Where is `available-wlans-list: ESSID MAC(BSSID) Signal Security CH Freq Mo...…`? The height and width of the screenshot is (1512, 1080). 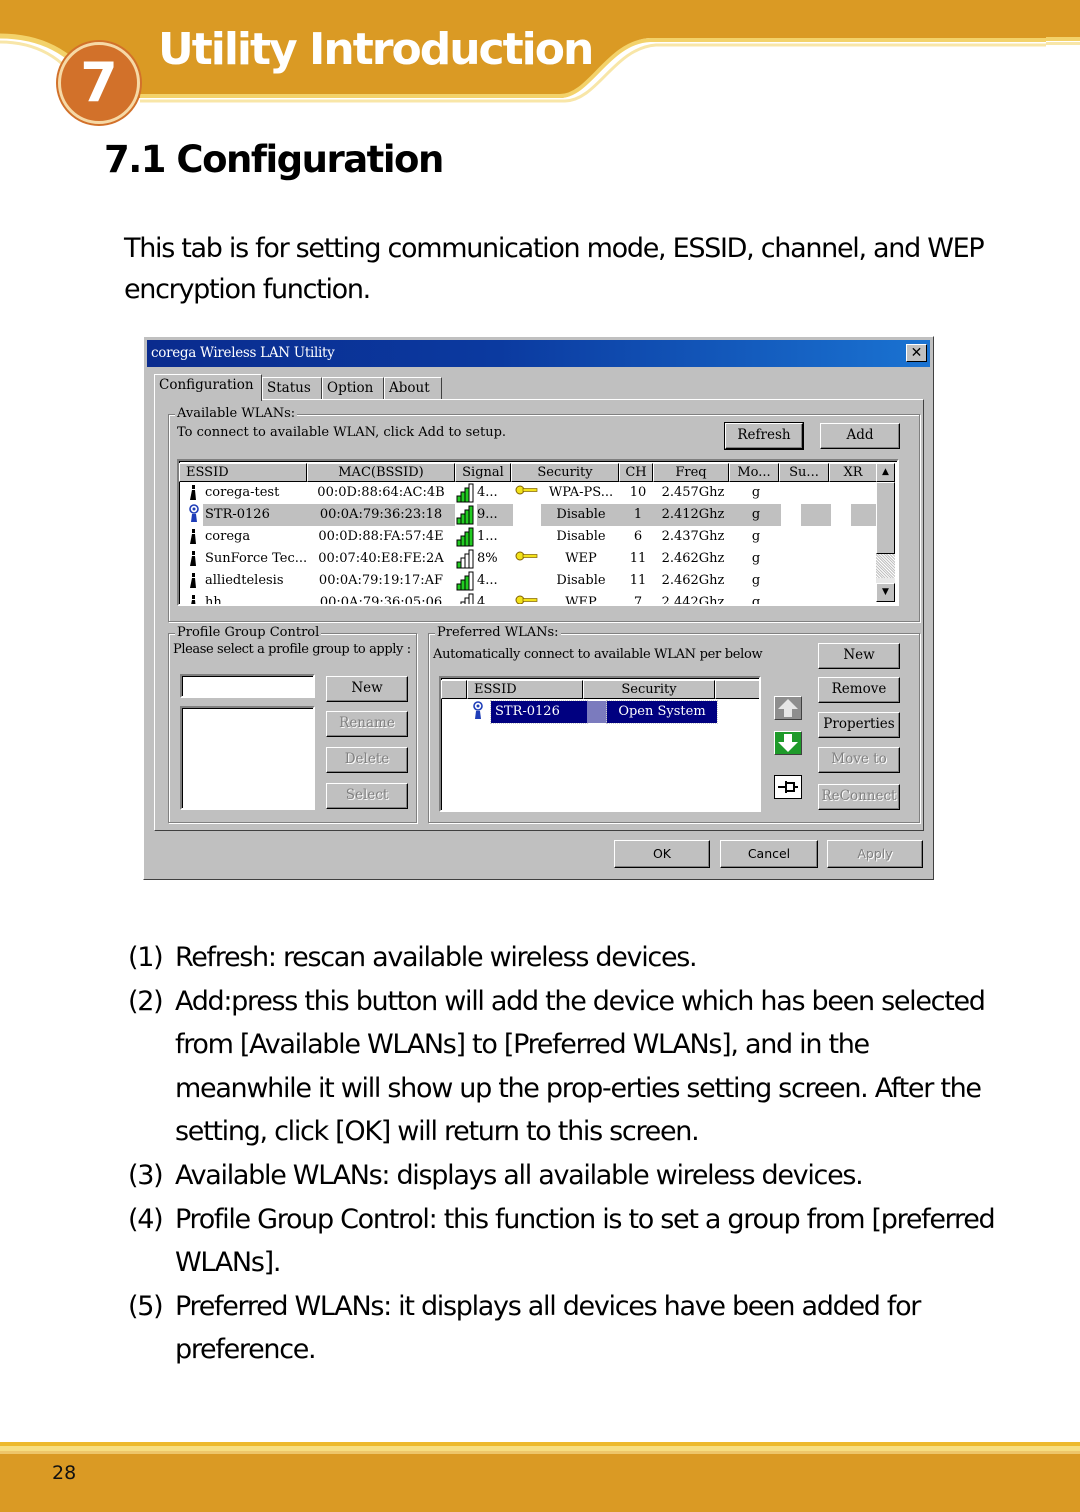
available-wlans-list: ESSID MAC(BSSID) Signal Security CH Freq Mo...… is located at coordinates (538, 532).